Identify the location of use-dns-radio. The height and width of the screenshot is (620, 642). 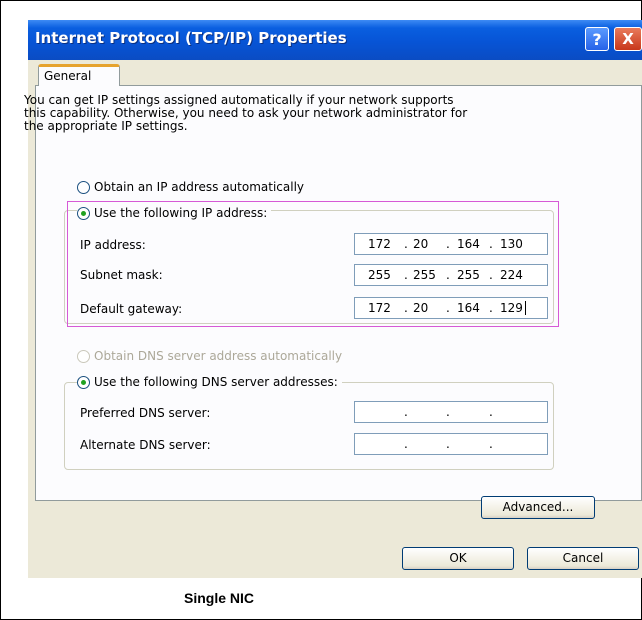
(83, 382).